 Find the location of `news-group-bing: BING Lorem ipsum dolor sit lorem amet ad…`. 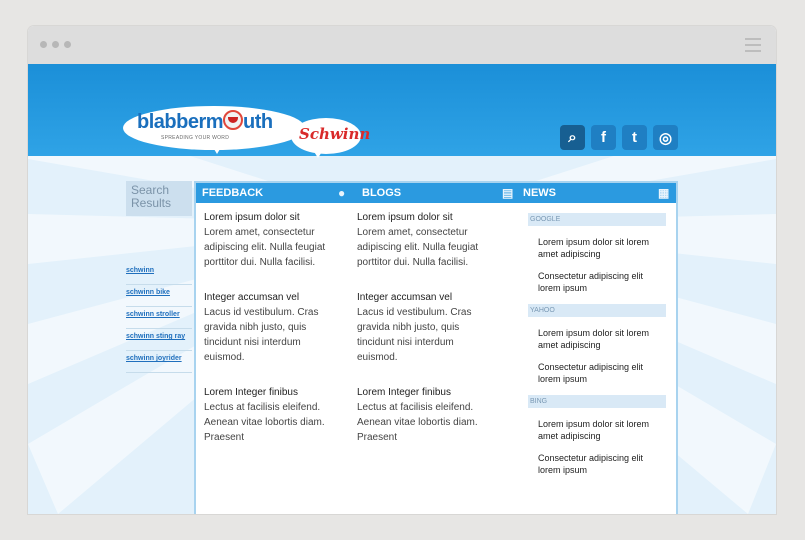

news-group-bing: BING Lorem ipsum dolor sit lorem amet ad… is located at coordinates (597, 435).